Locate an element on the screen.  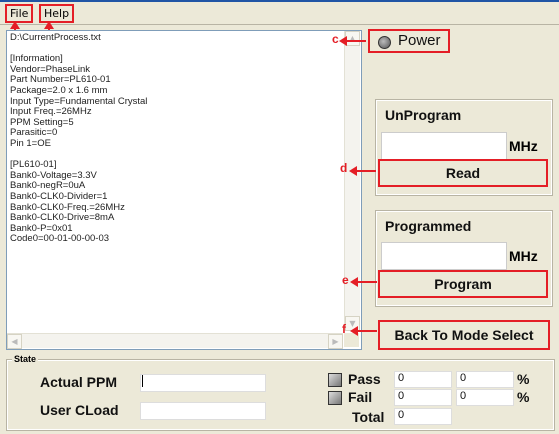
text-line: Pin 1=OE is located at coordinates (30, 143).